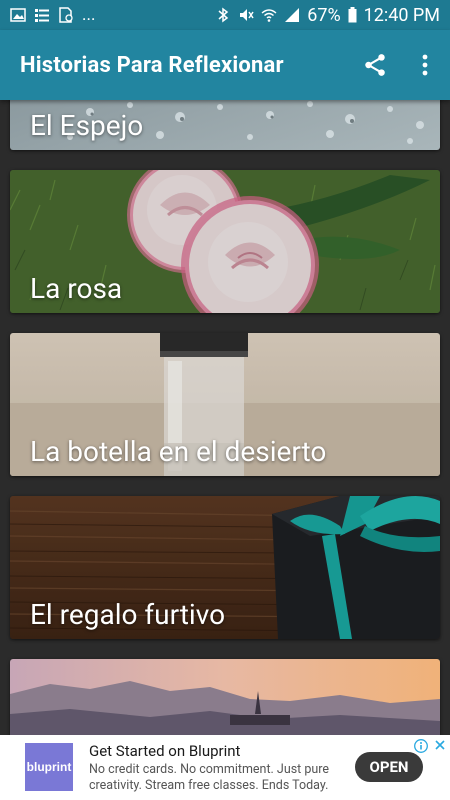 Image resolution: width=450 pixels, height=800 pixels. I want to click on story-card, so click(225, 697).